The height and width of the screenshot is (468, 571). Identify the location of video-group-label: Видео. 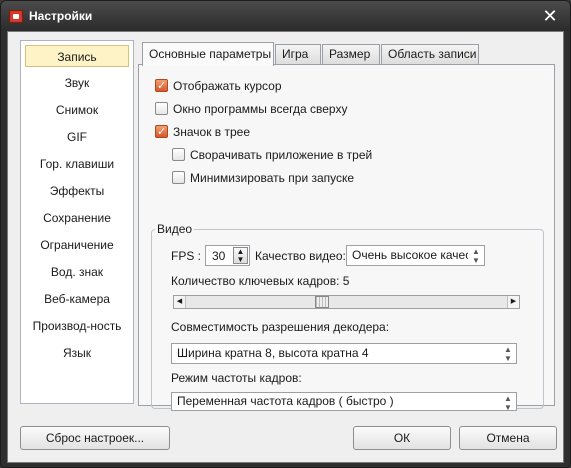
(175, 229).